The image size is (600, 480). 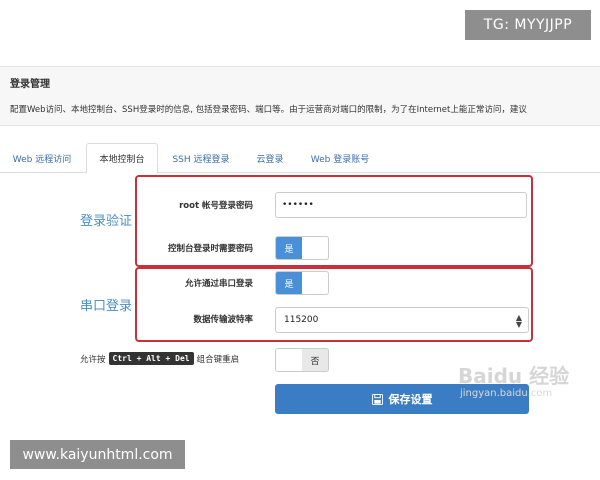 I want to click on cad-keys: Ctrl + Alt + Del, so click(x=151, y=358).